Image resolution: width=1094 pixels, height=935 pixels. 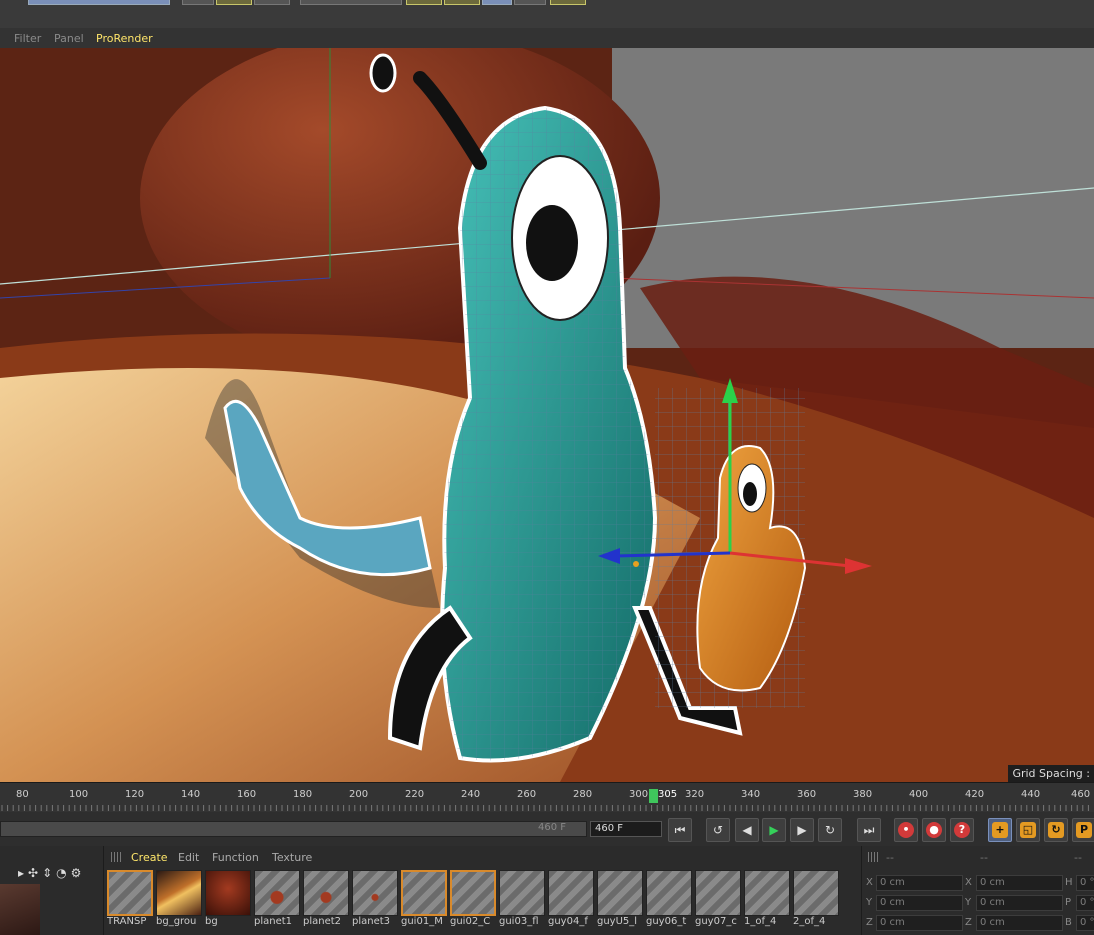 I want to click on toolbar-mode-buttons, so click(x=99, y=2).